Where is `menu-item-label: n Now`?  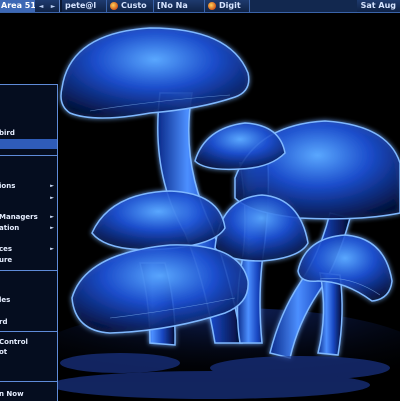 menu-item-label: n Now is located at coordinates (12, 394).